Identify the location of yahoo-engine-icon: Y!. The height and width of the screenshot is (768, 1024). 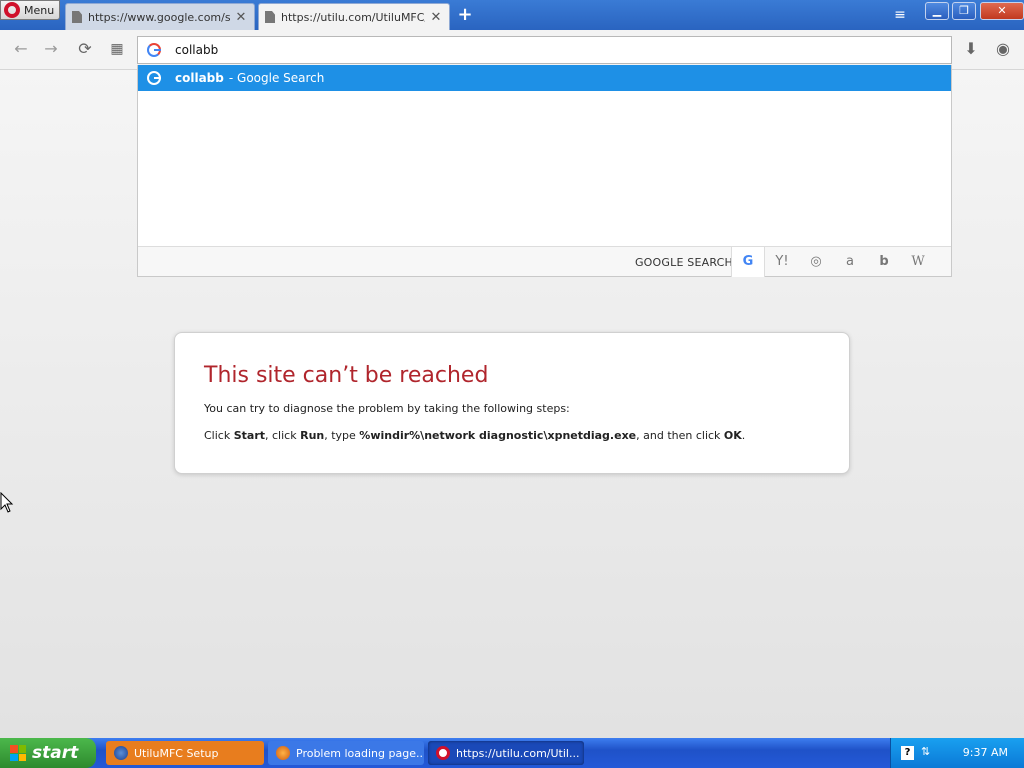
(782, 262).